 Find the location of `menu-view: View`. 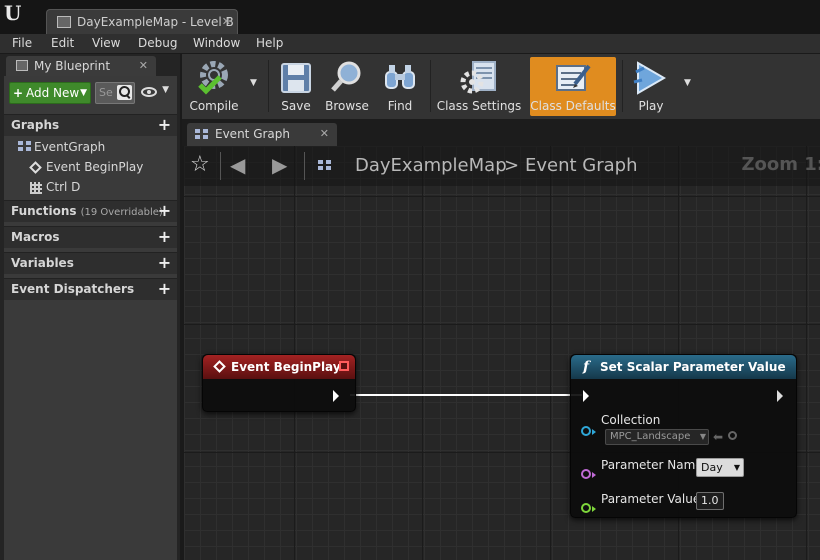

menu-view: View is located at coordinates (106, 43).